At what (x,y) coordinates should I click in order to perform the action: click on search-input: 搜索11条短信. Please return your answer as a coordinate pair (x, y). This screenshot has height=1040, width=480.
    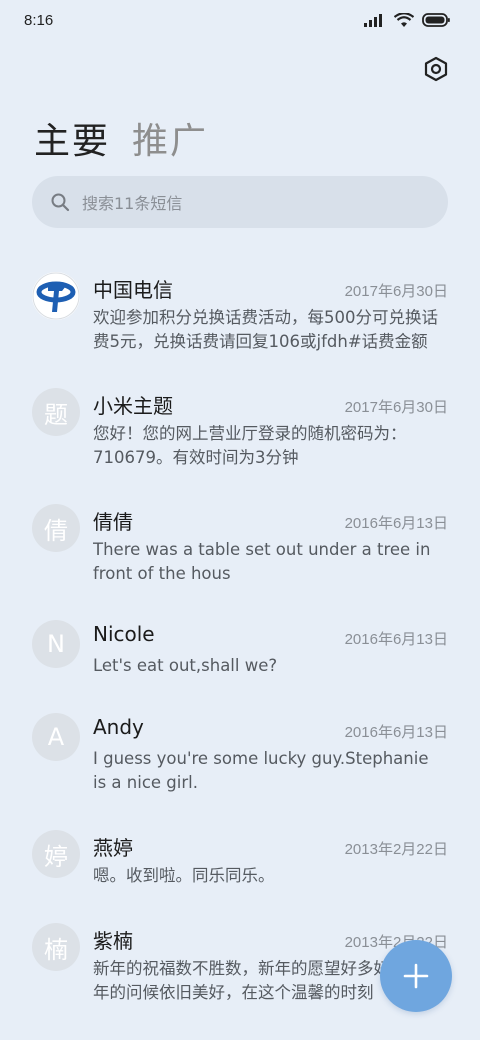
    Looking at the image, I should click on (240, 202).